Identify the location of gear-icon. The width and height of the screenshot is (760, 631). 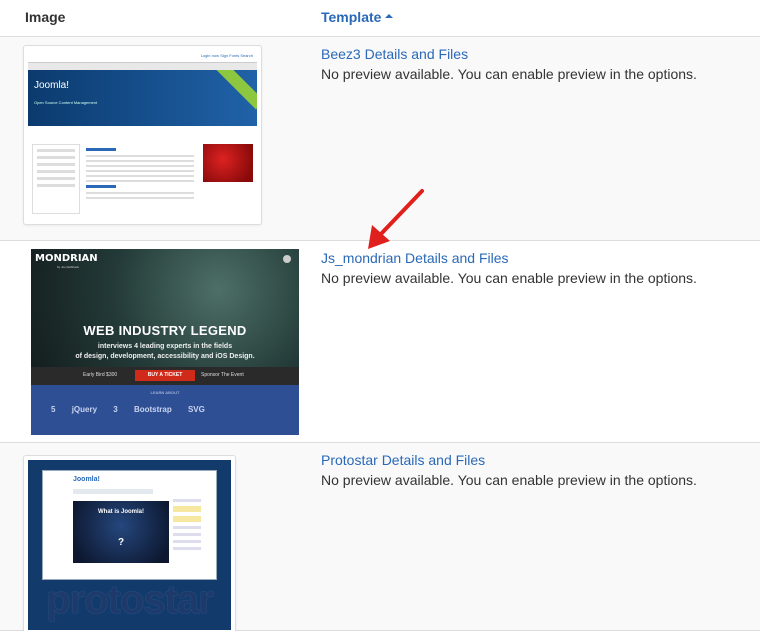
(287, 259).